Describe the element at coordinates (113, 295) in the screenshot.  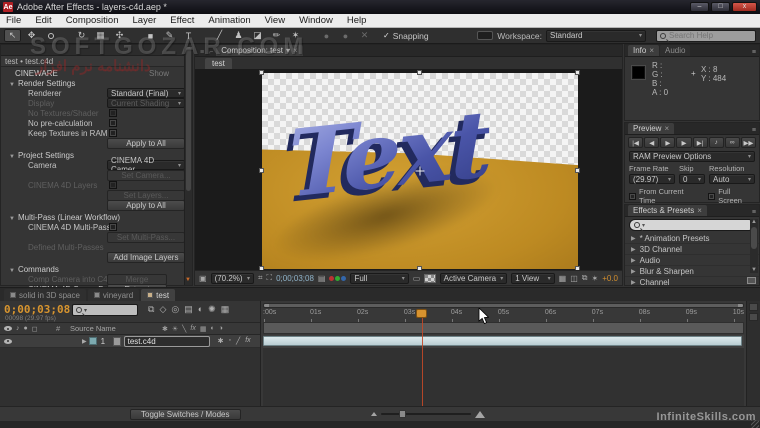
I see `timeline-tab: vineyard` at that location.